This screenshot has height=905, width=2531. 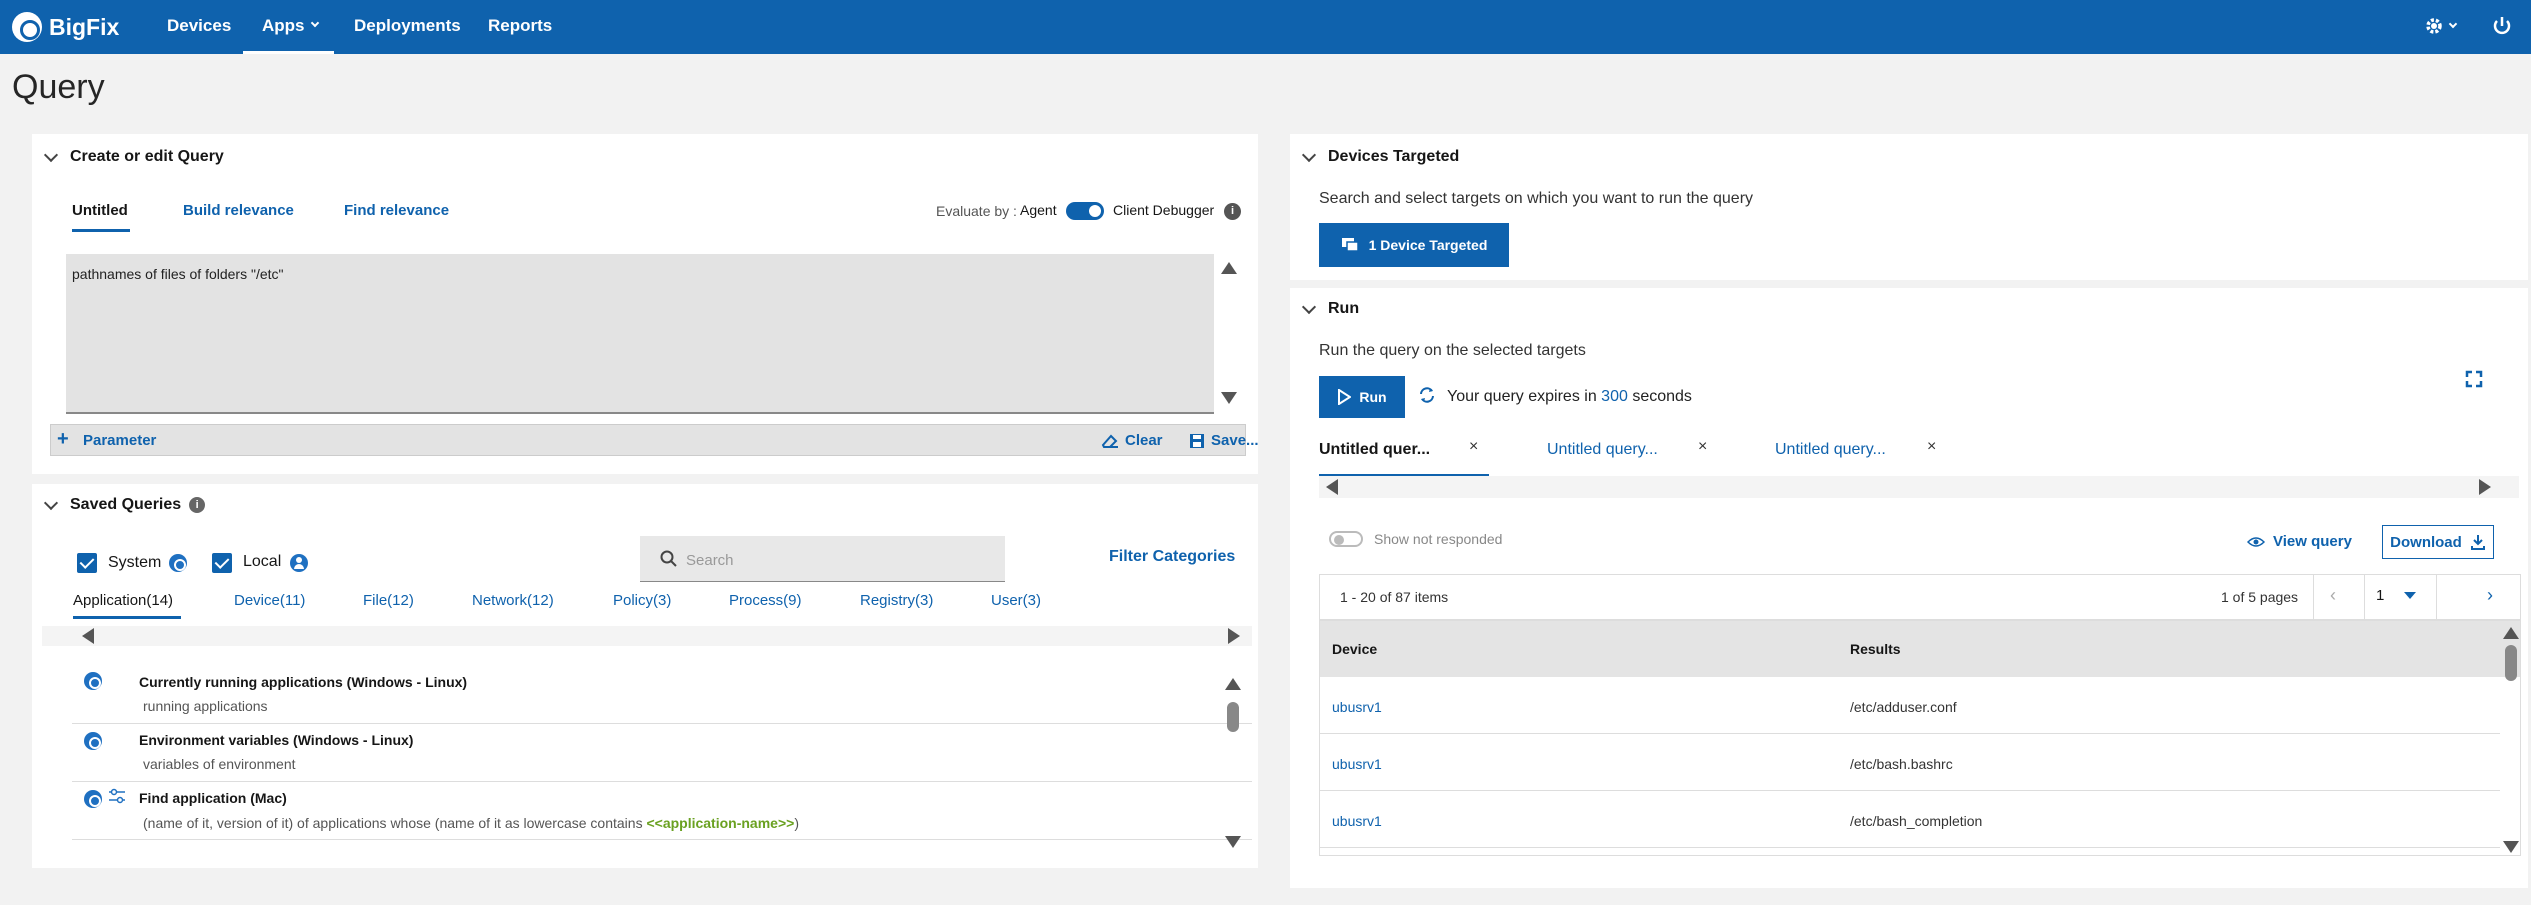 What do you see at coordinates (1380, 156) in the screenshot?
I see `devices-targeted-header: Devices Targeted` at bounding box center [1380, 156].